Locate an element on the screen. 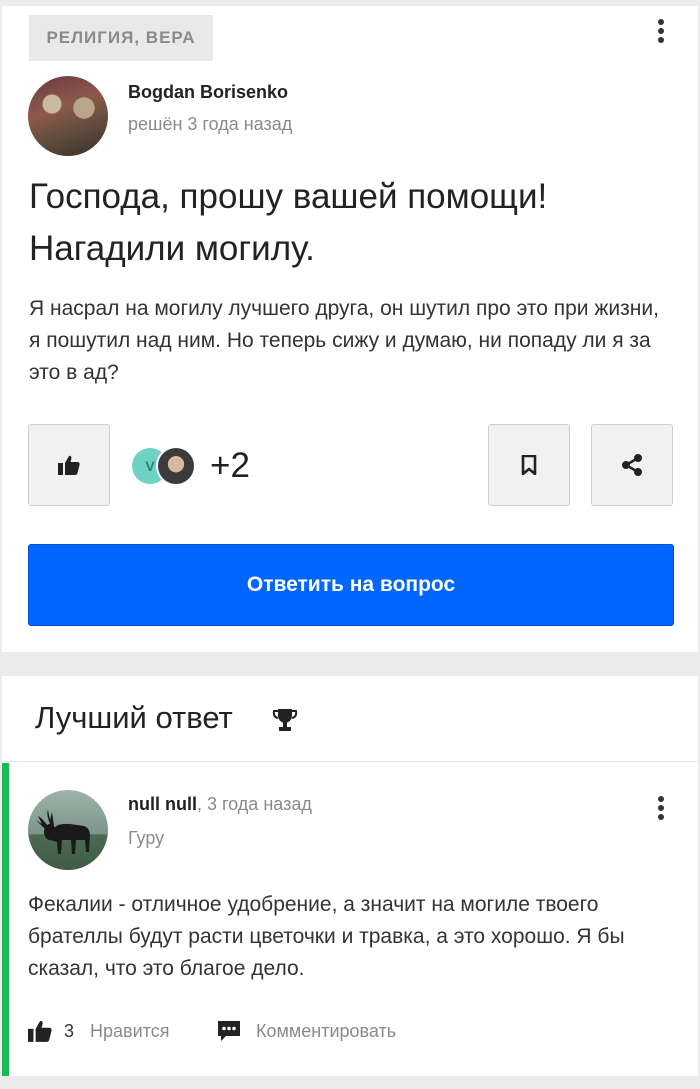  question-status: решён 3 года назад is located at coordinates (210, 124).